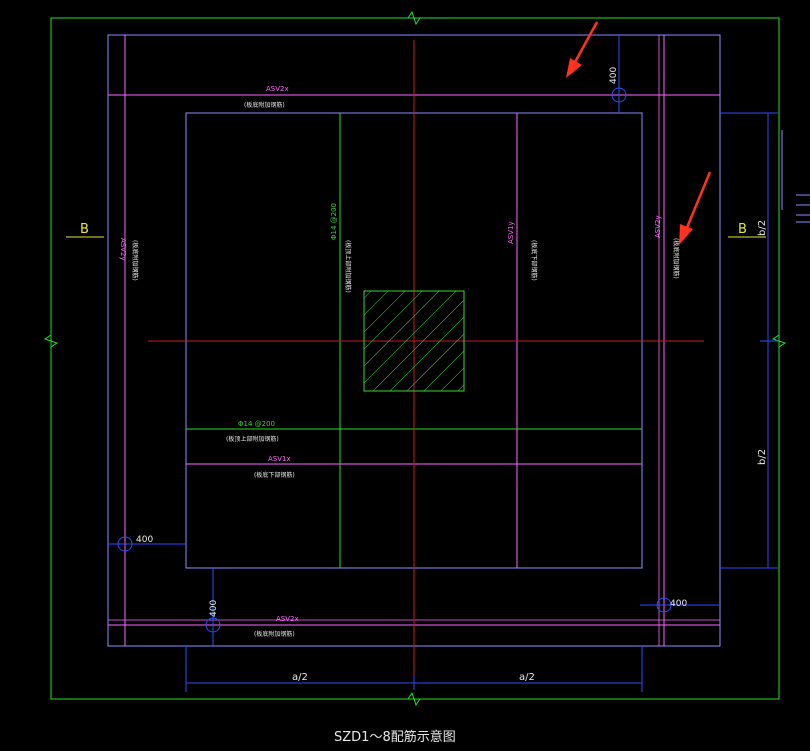 The width and height of the screenshot is (810, 751). I want to click on section-mark-right: B, so click(742, 229).